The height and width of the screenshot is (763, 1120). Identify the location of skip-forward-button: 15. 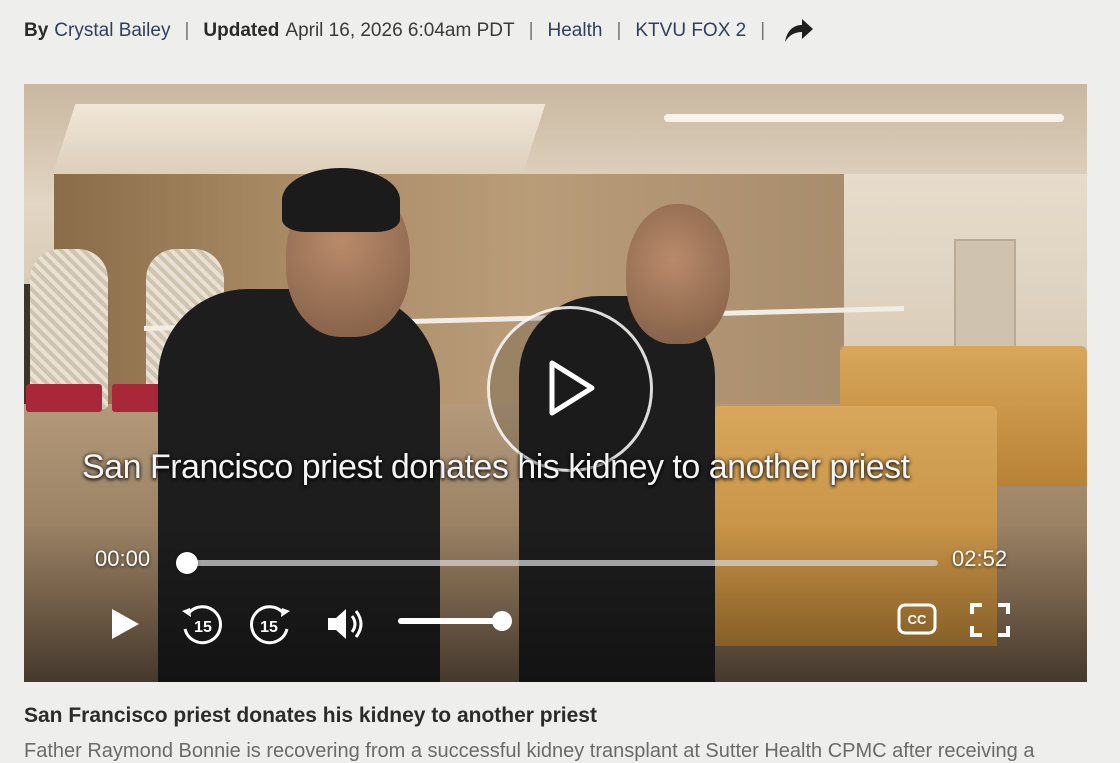
(270, 627).